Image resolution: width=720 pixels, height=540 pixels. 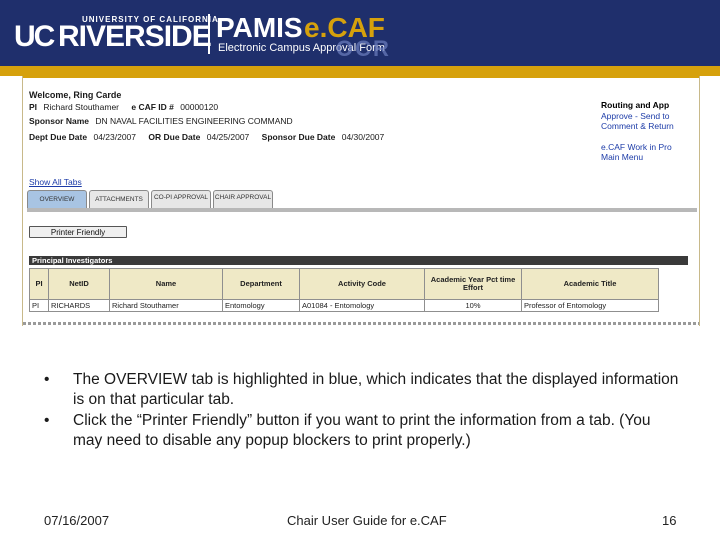 I want to click on sponsor-label: Sponsor Name, so click(x=59, y=121).